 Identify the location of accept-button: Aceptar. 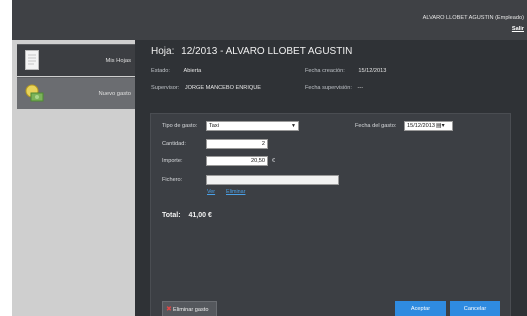
(420, 308).